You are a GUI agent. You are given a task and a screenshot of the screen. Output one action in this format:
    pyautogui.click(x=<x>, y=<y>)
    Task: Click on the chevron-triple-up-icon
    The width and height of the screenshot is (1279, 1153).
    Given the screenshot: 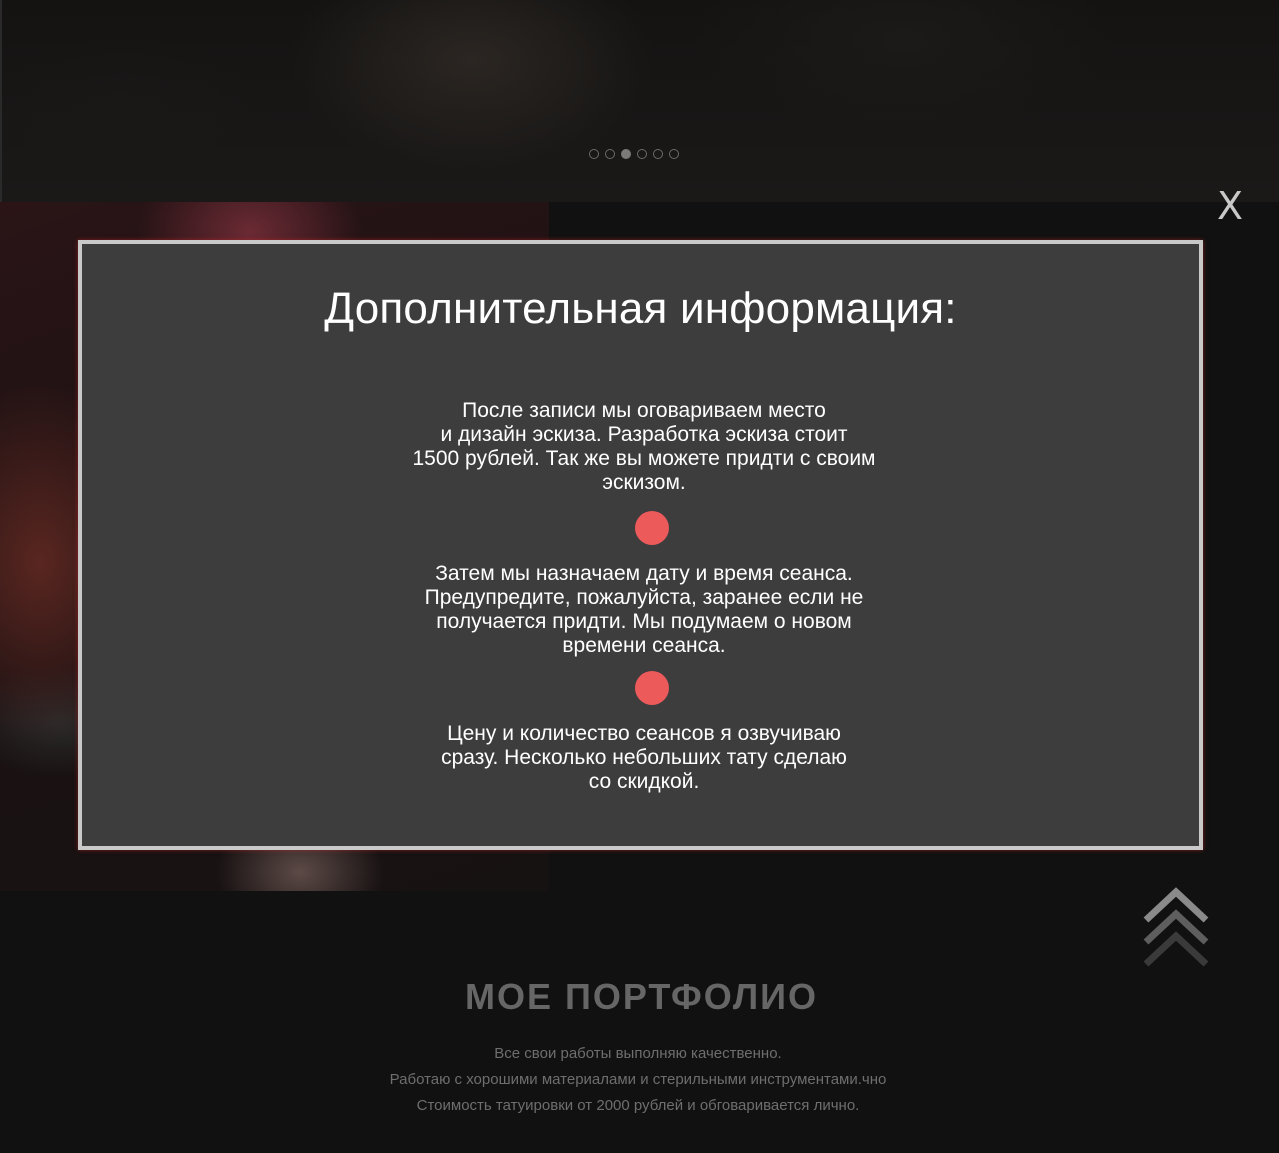 What is the action you would take?
    pyautogui.click(x=1176, y=927)
    